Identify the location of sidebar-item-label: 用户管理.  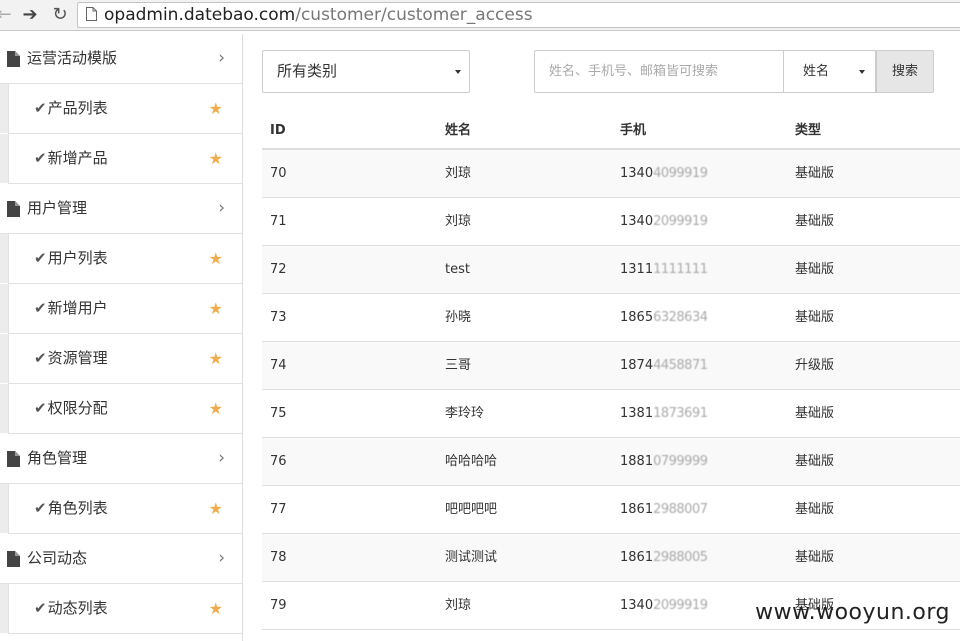
(57, 208).